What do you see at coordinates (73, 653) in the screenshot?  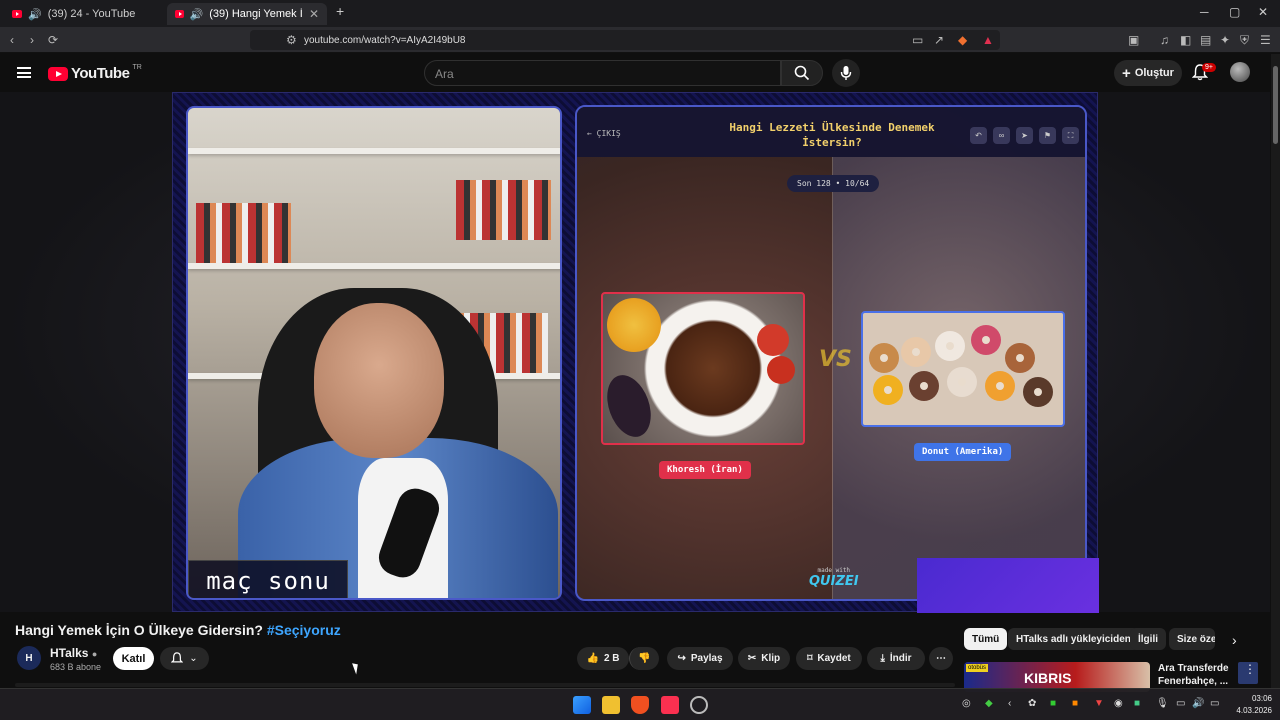 I see `channel-name: HTalks ●` at bounding box center [73, 653].